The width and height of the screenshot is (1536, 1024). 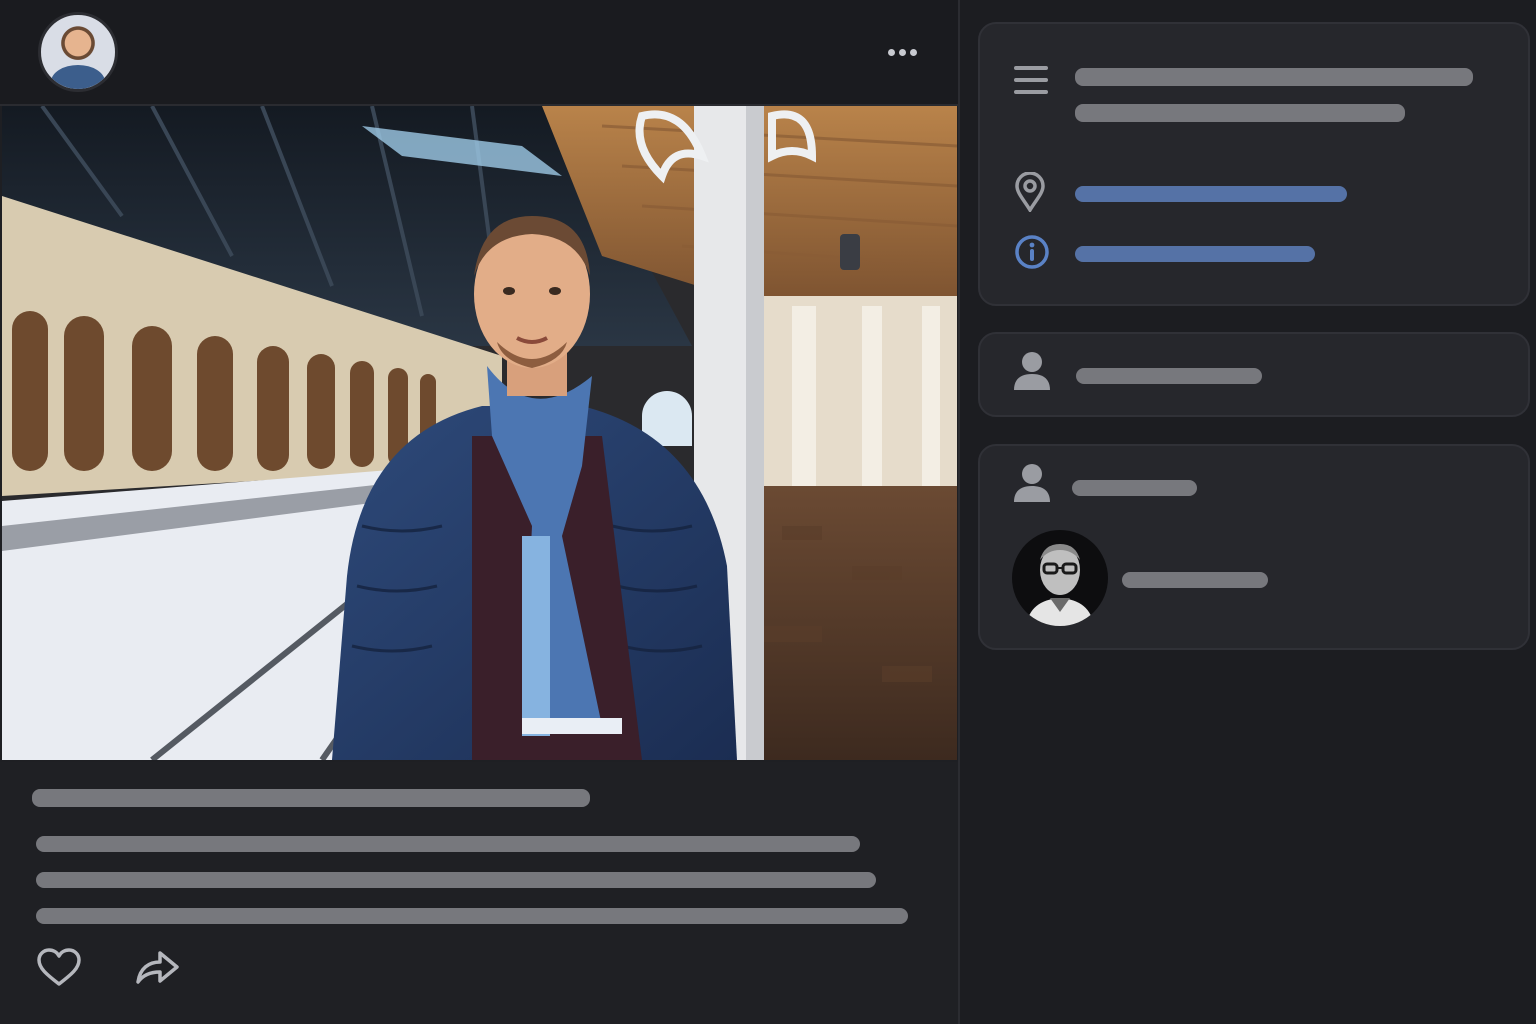 What do you see at coordinates (1254, 164) in the screenshot?
I see `details-panel` at bounding box center [1254, 164].